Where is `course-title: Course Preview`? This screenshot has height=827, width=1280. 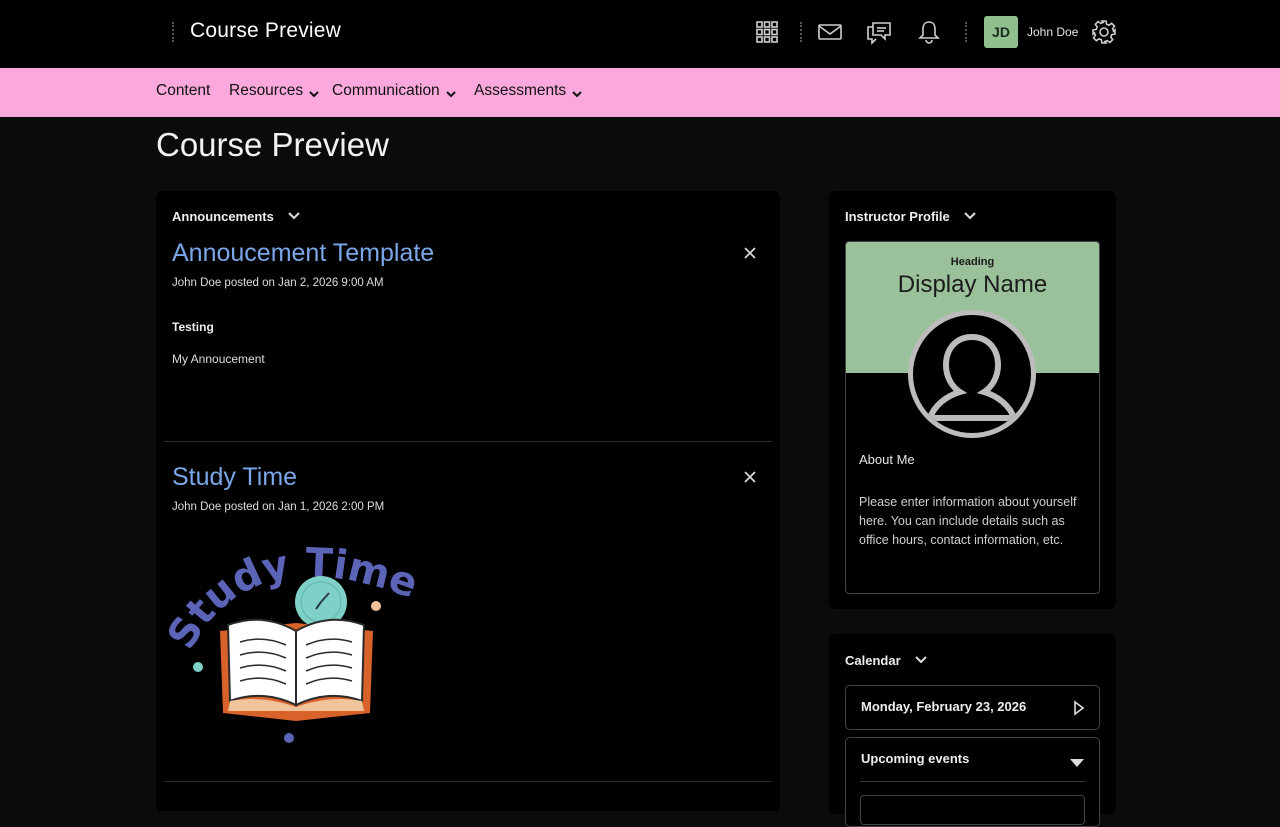
course-title: Course Preview is located at coordinates (265, 31).